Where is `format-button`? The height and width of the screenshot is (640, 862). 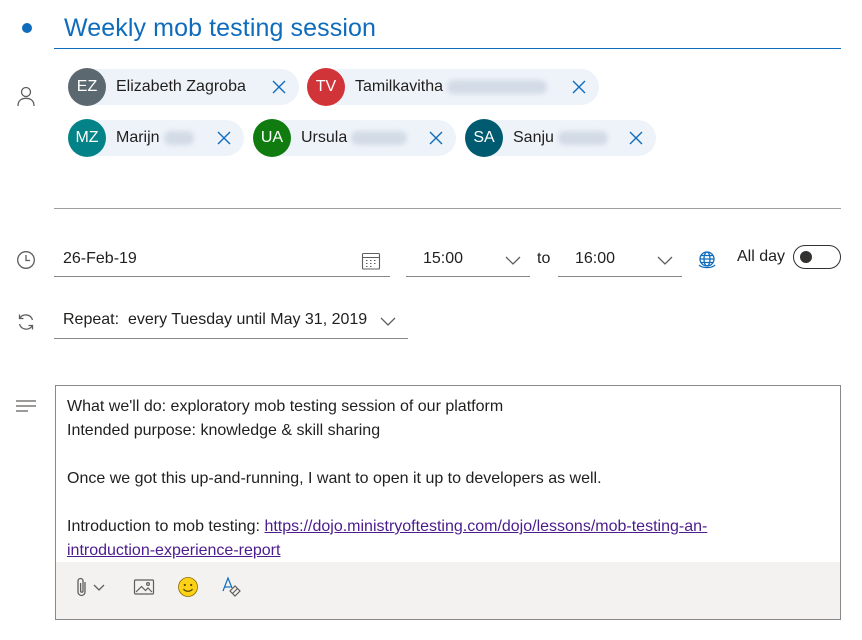 format-button is located at coordinates (231, 589).